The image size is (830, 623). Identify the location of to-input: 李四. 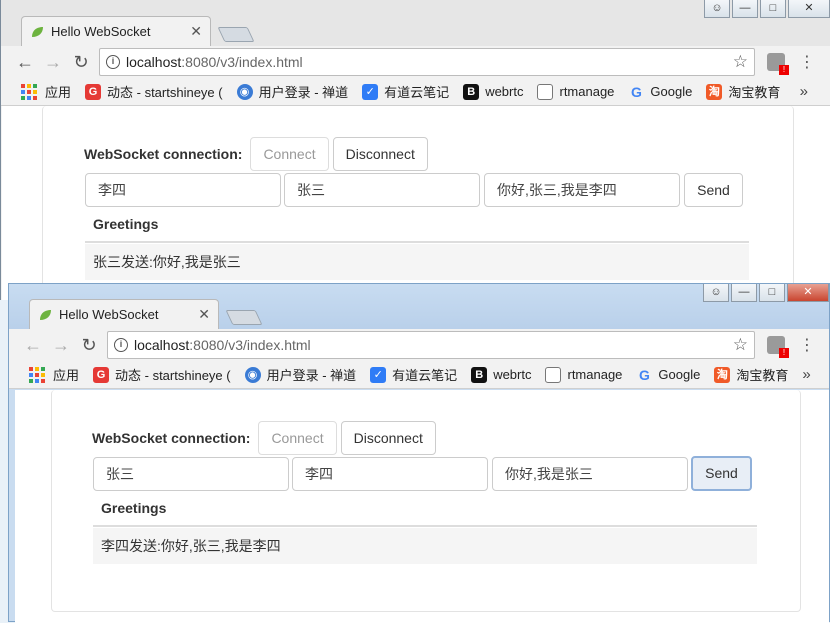
(390, 474).